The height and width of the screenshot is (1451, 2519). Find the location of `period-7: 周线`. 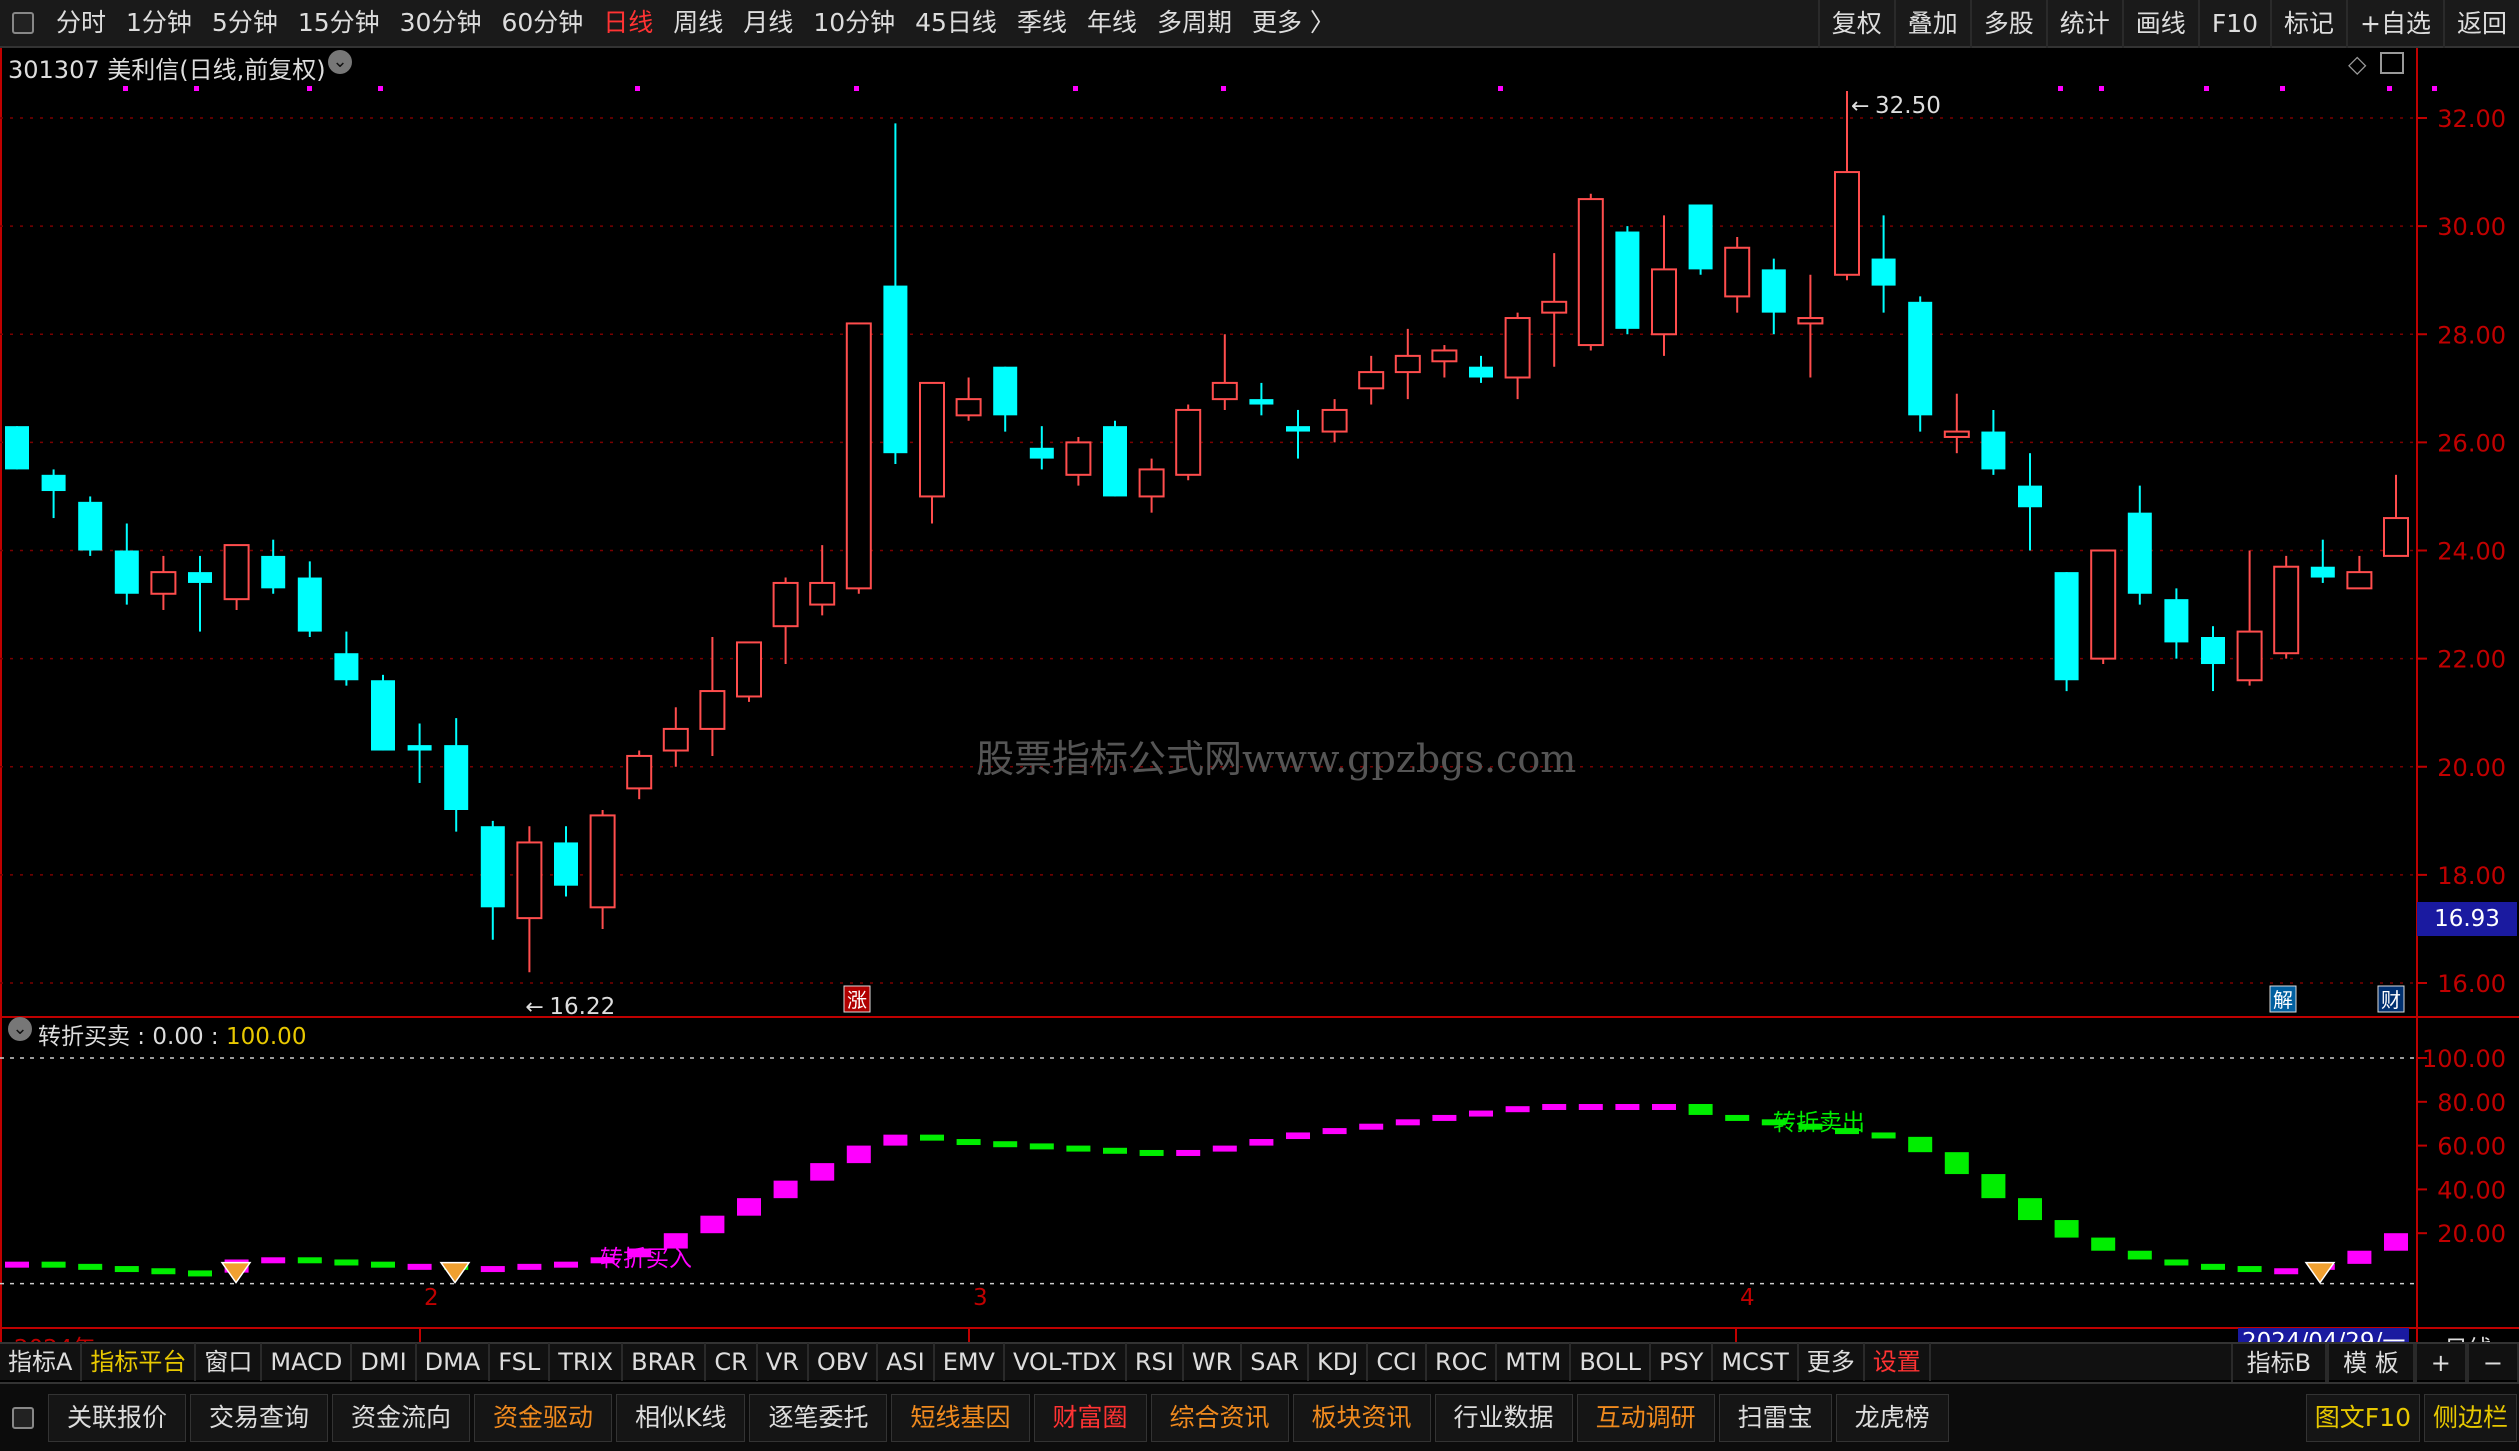

period-7: 周线 is located at coordinates (698, 23).